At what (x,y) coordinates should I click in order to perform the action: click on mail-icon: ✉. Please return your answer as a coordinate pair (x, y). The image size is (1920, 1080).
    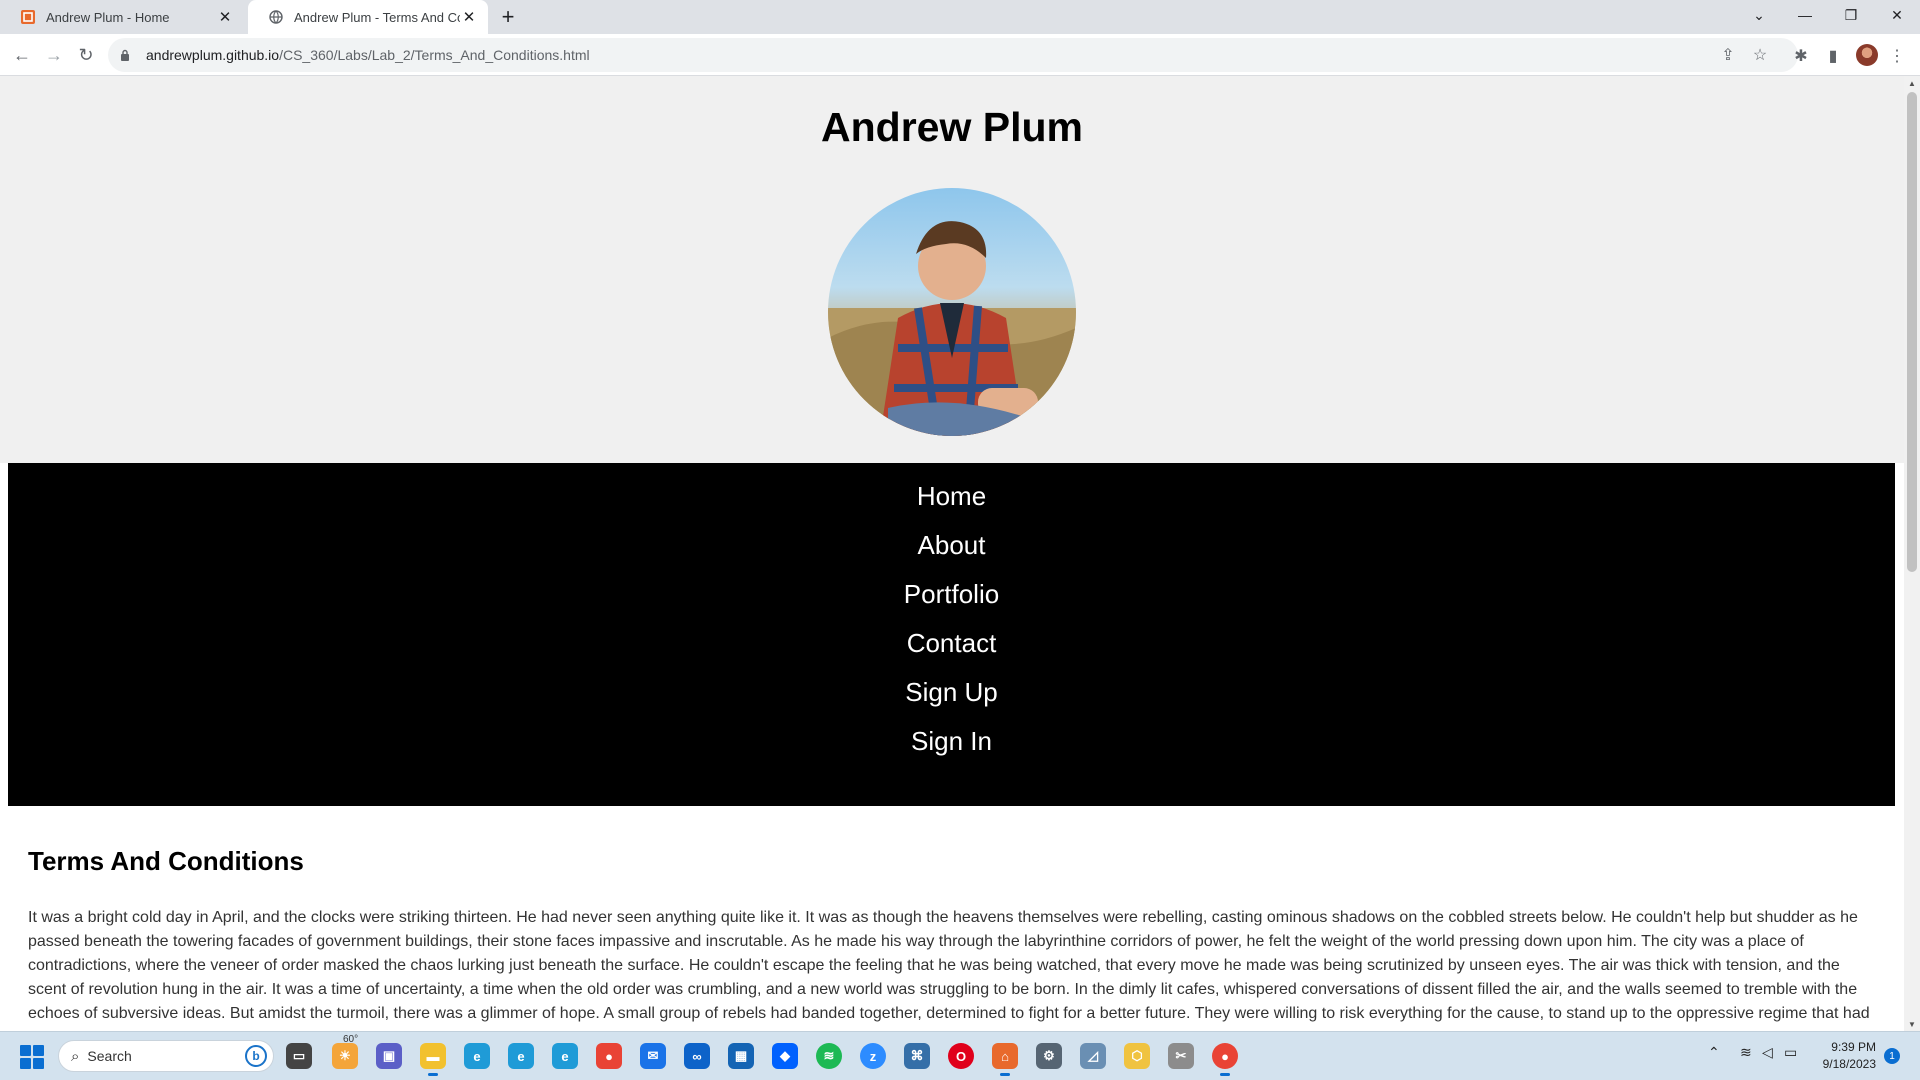
    Looking at the image, I should click on (653, 1056).